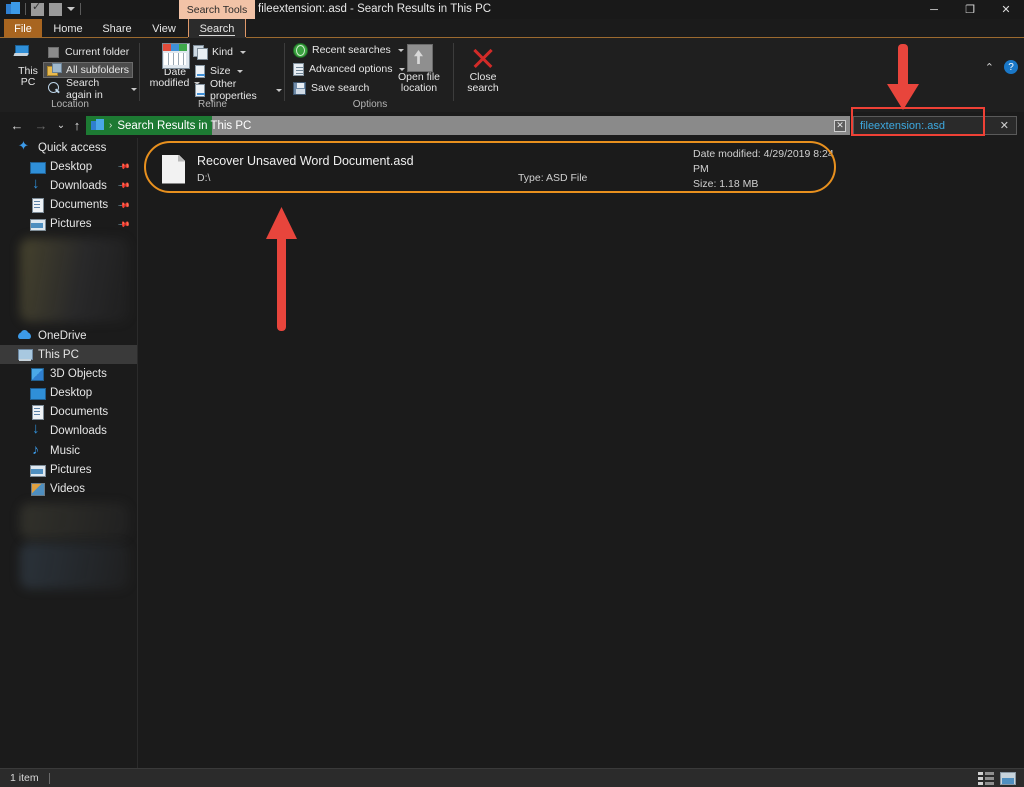 This screenshot has height=787, width=1024. Describe the element at coordinates (1008, 125) in the screenshot. I see `clear-search-icon: ✕` at that location.